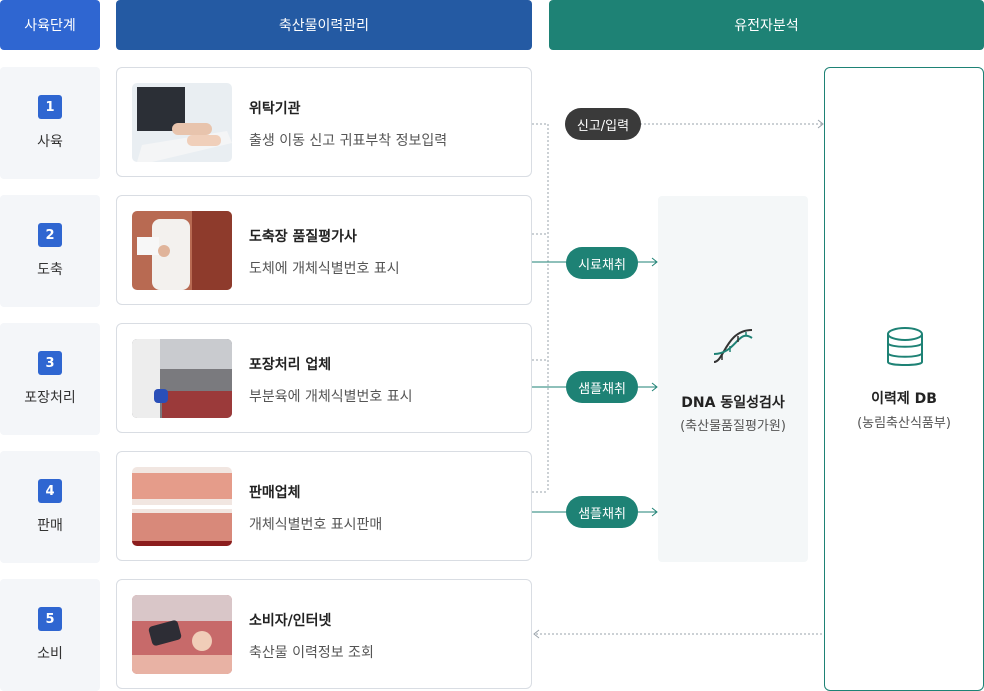  I want to click on traceability-header-label: 축산물이력관리, so click(324, 26).